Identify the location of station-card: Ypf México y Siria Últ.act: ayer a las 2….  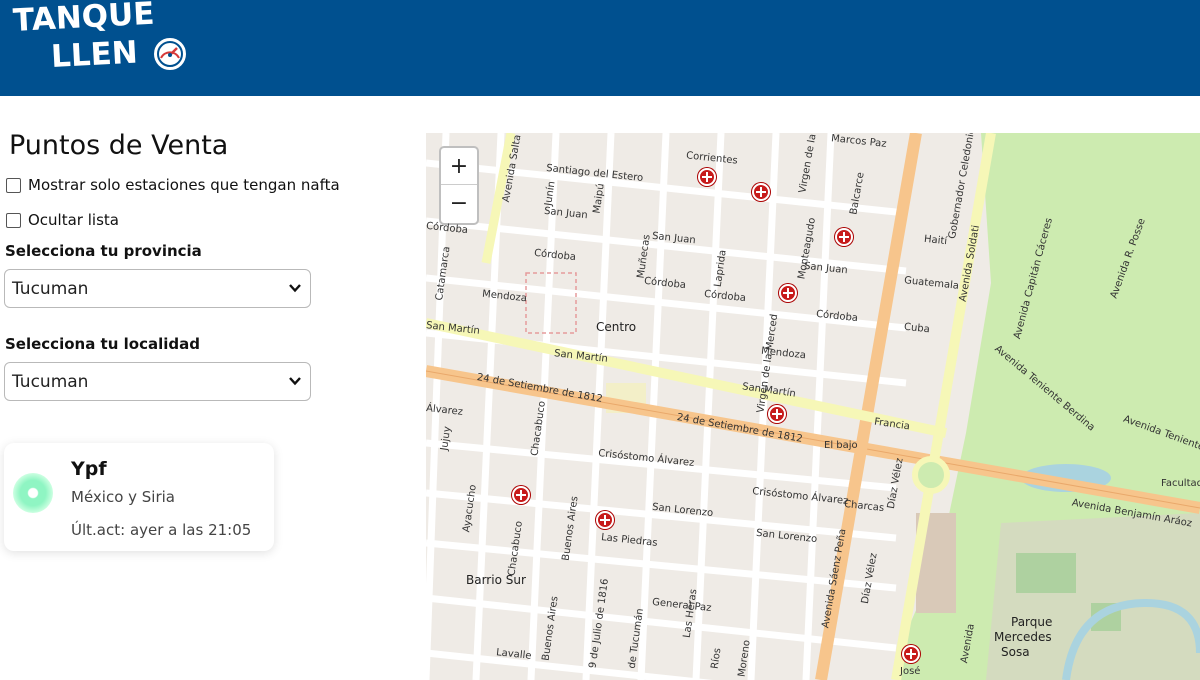
(139, 497).